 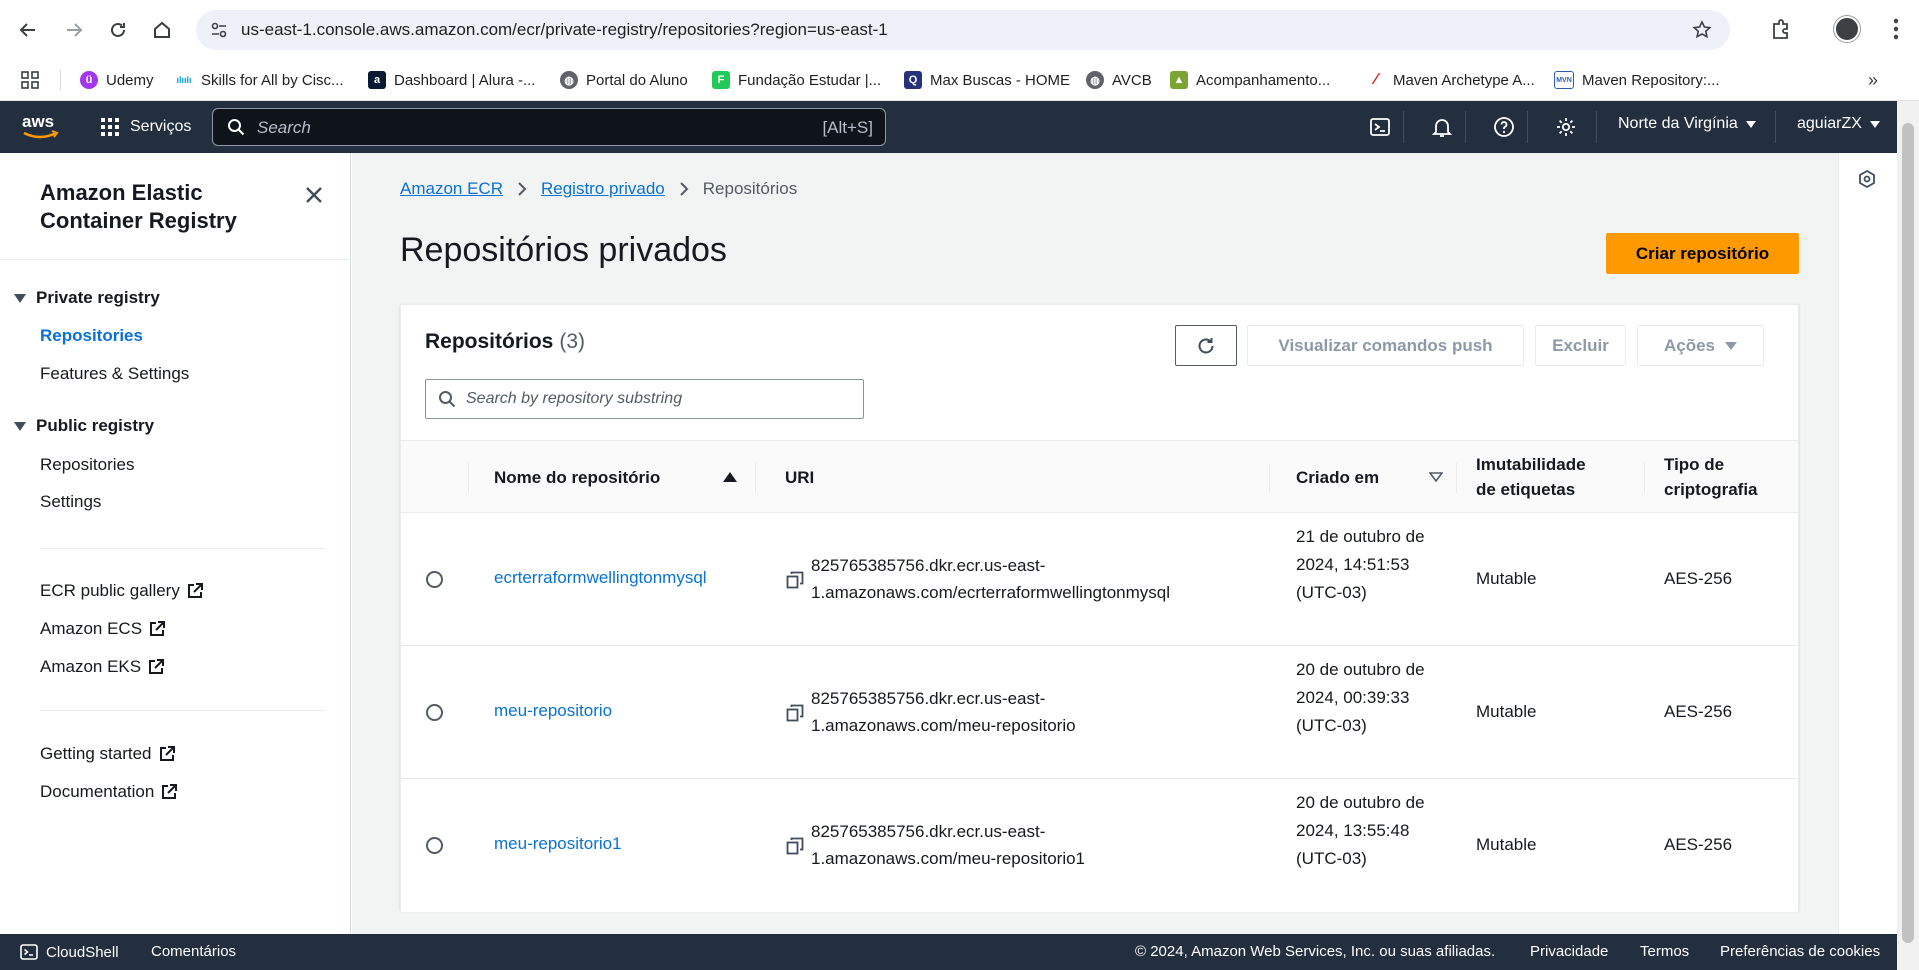 I want to click on page-scrollbar, so click(x=1908, y=535).